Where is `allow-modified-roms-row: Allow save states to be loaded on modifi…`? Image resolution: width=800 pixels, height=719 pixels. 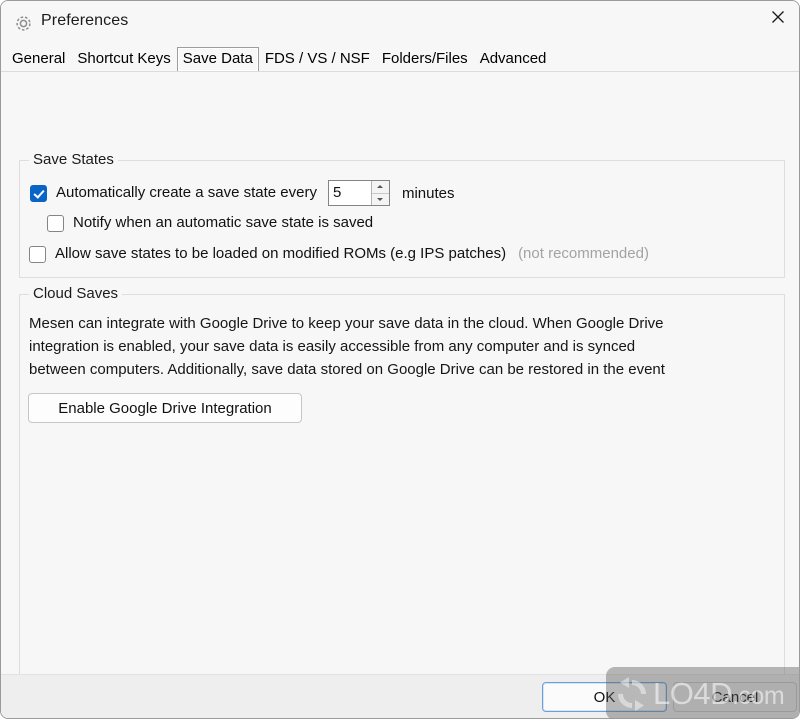 allow-modified-roms-row: Allow save states to be loaded on modifi… is located at coordinates (339, 254).